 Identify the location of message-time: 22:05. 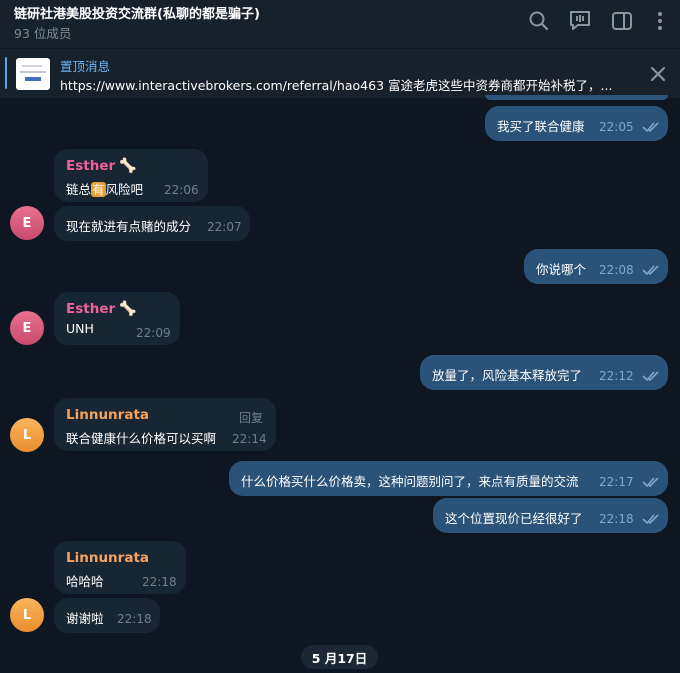
(616, 127).